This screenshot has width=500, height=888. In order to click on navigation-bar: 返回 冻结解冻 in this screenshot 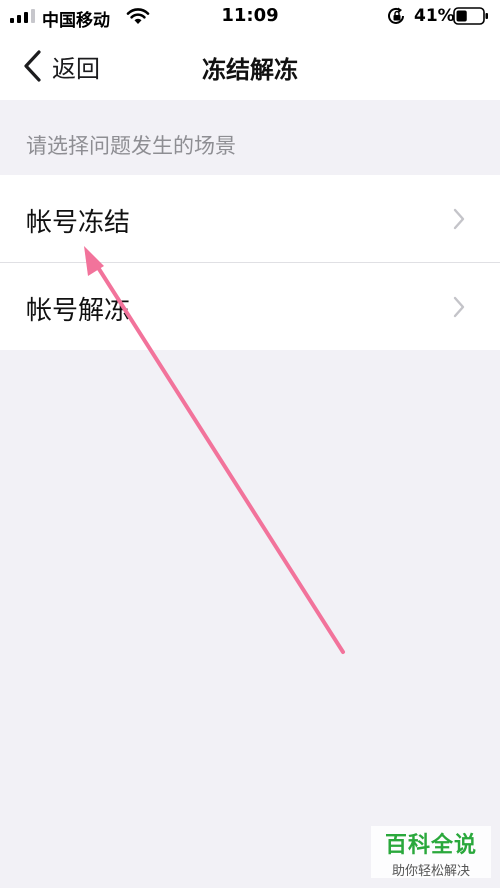, I will do `click(250, 66)`.